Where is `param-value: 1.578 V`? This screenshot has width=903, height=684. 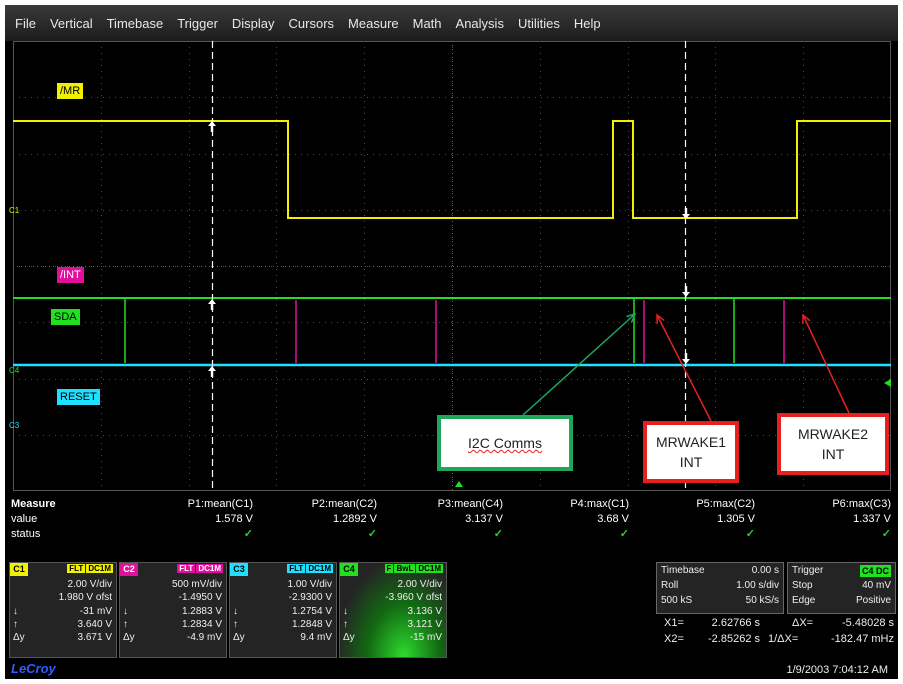
param-value: 1.578 V is located at coordinates (234, 519).